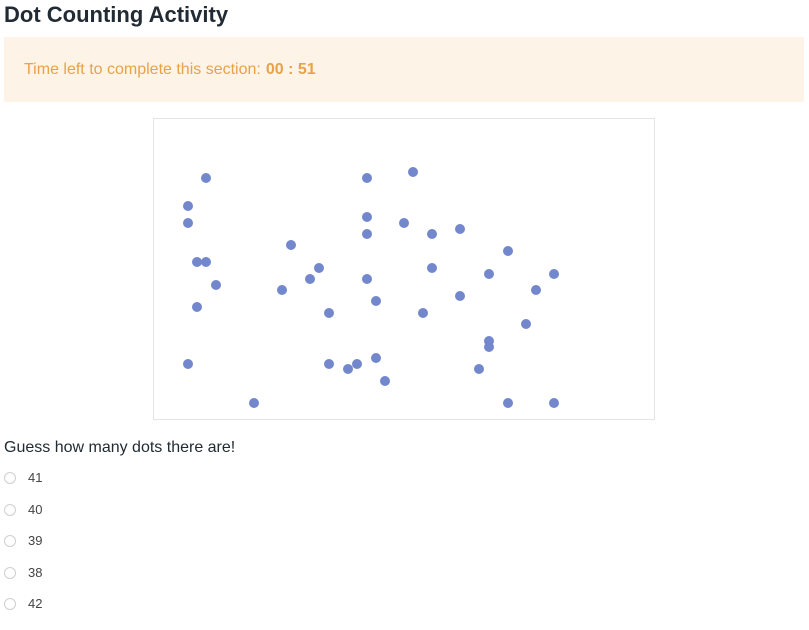 The image size is (809, 630). I want to click on answer-options: 41 40 39 38 42, so click(23, 547).